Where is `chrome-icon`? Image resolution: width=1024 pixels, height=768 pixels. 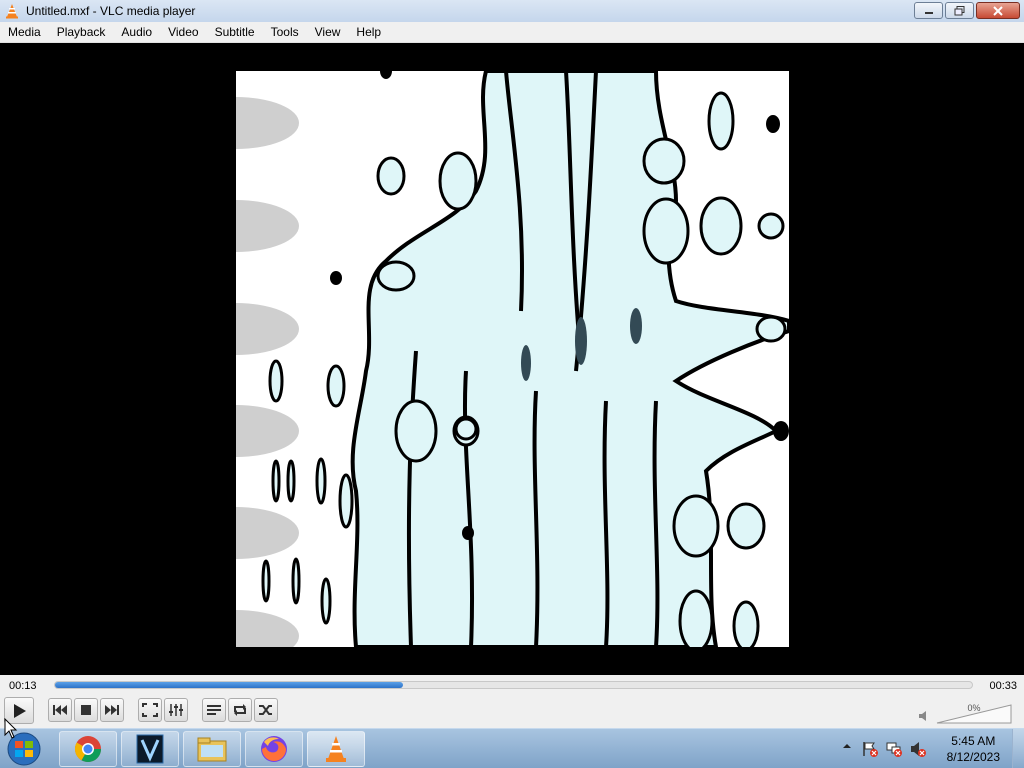
chrome-icon is located at coordinates (88, 749).